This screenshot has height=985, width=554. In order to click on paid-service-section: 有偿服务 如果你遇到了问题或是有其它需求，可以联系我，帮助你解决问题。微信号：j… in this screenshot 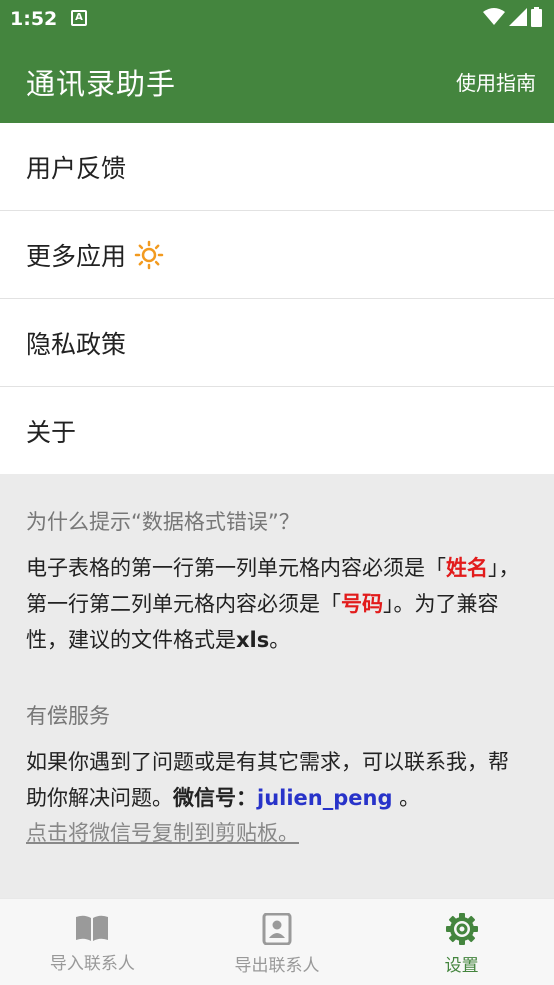, I will do `click(277, 774)`.